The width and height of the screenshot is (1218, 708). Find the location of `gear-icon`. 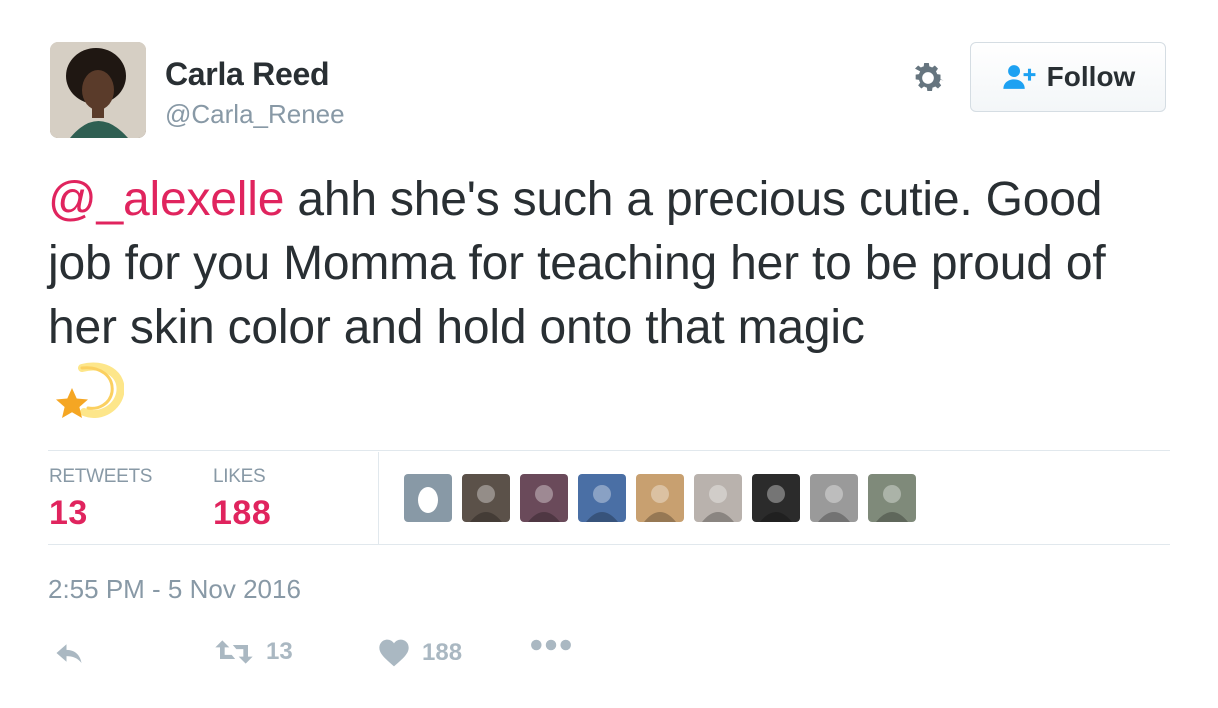

gear-icon is located at coordinates (928, 78).